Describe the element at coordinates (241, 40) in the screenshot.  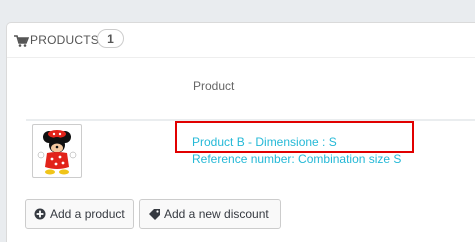
I see `panel-heading: PRODUCTS 1` at that location.